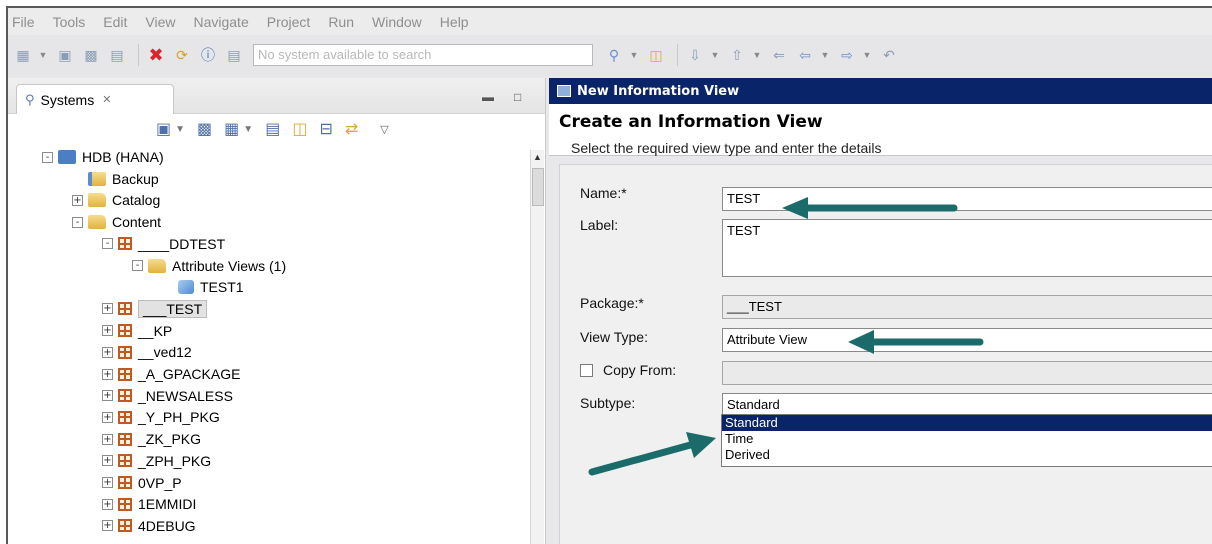 The width and height of the screenshot is (1212, 544). What do you see at coordinates (967, 439) in the screenshot?
I see `subtype-option: Time` at bounding box center [967, 439].